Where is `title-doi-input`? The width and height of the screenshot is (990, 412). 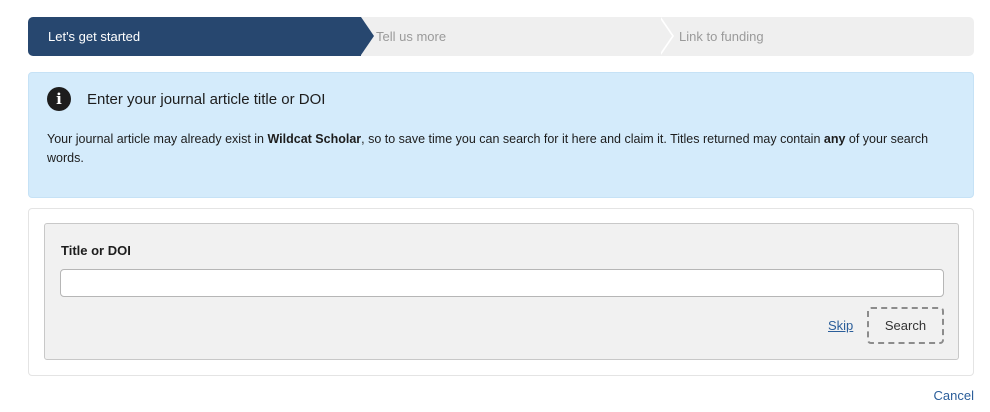 title-doi-input is located at coordinates (502, 283).